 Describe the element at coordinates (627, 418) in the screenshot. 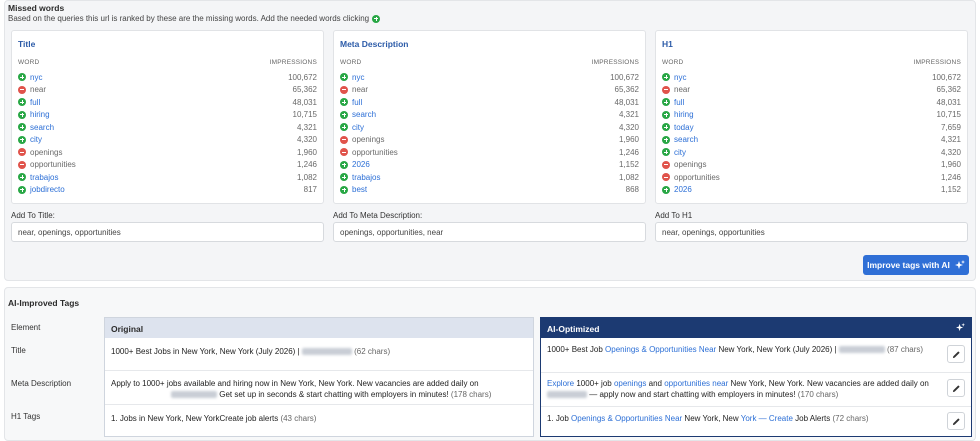

I see `opt-h1-b: Openings & Opportunities Near` at that location.